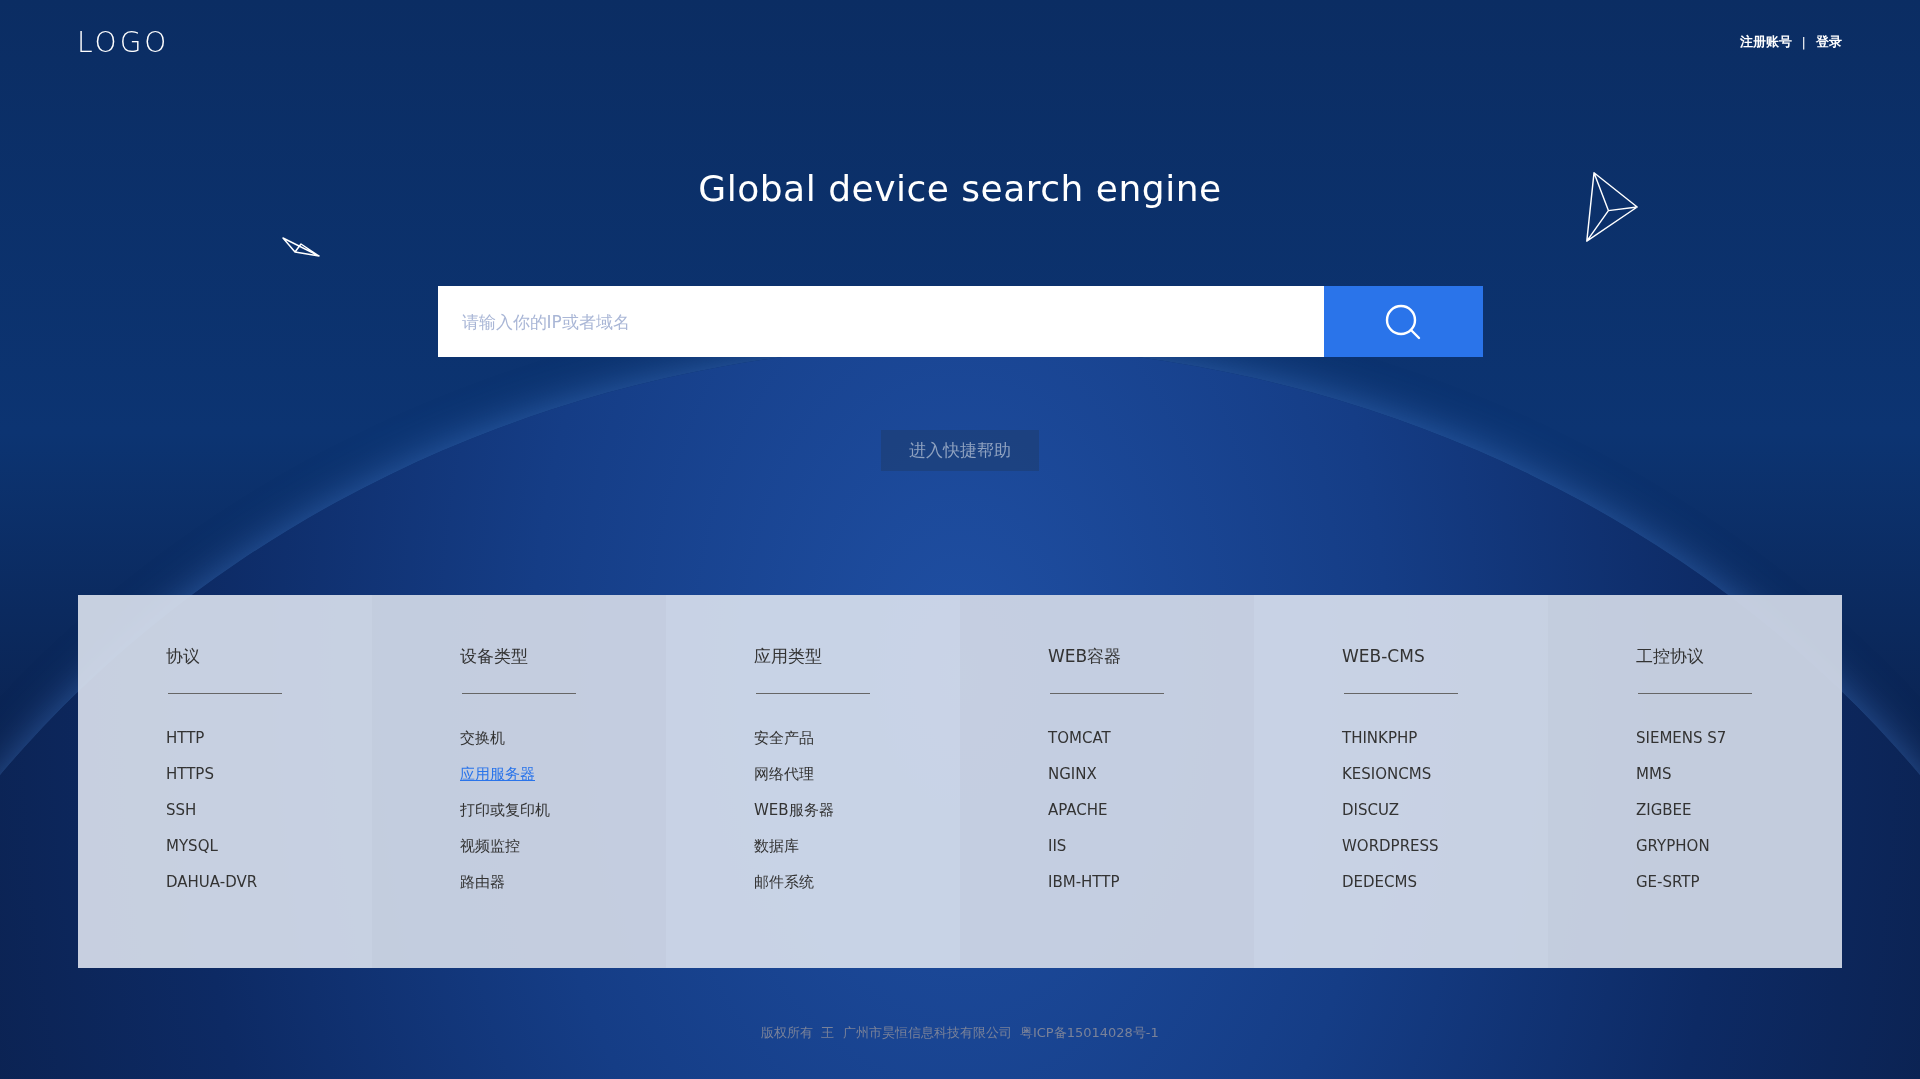 The image size is (1920, 1079). Describe the element at coordinates (190, 774) in the screenshot. I see `category-link: HTTPS` at that location.